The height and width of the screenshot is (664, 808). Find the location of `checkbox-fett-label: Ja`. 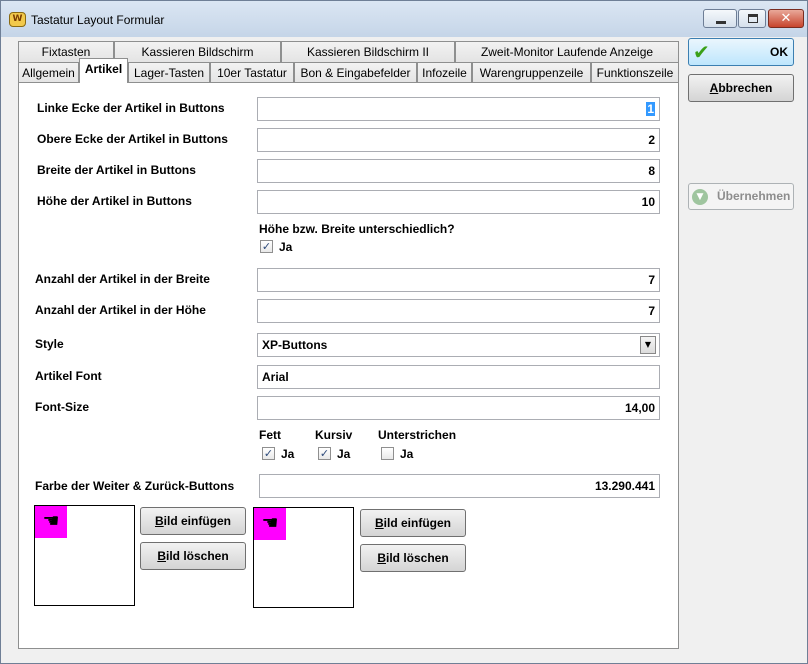

checkbox-fett-label: Ja is located at coordinates (288, 454).